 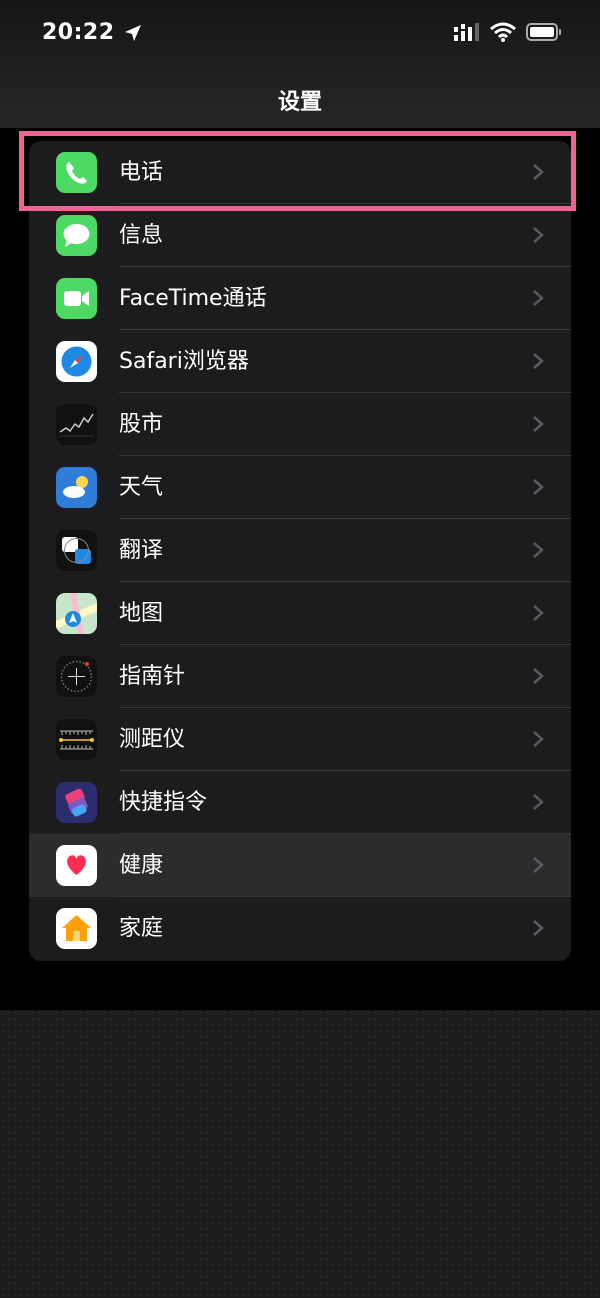 What do you see at coordinates (141, 550) in the screenshot?
I see `row-label: 翻译` at bounding box center [141, 550].